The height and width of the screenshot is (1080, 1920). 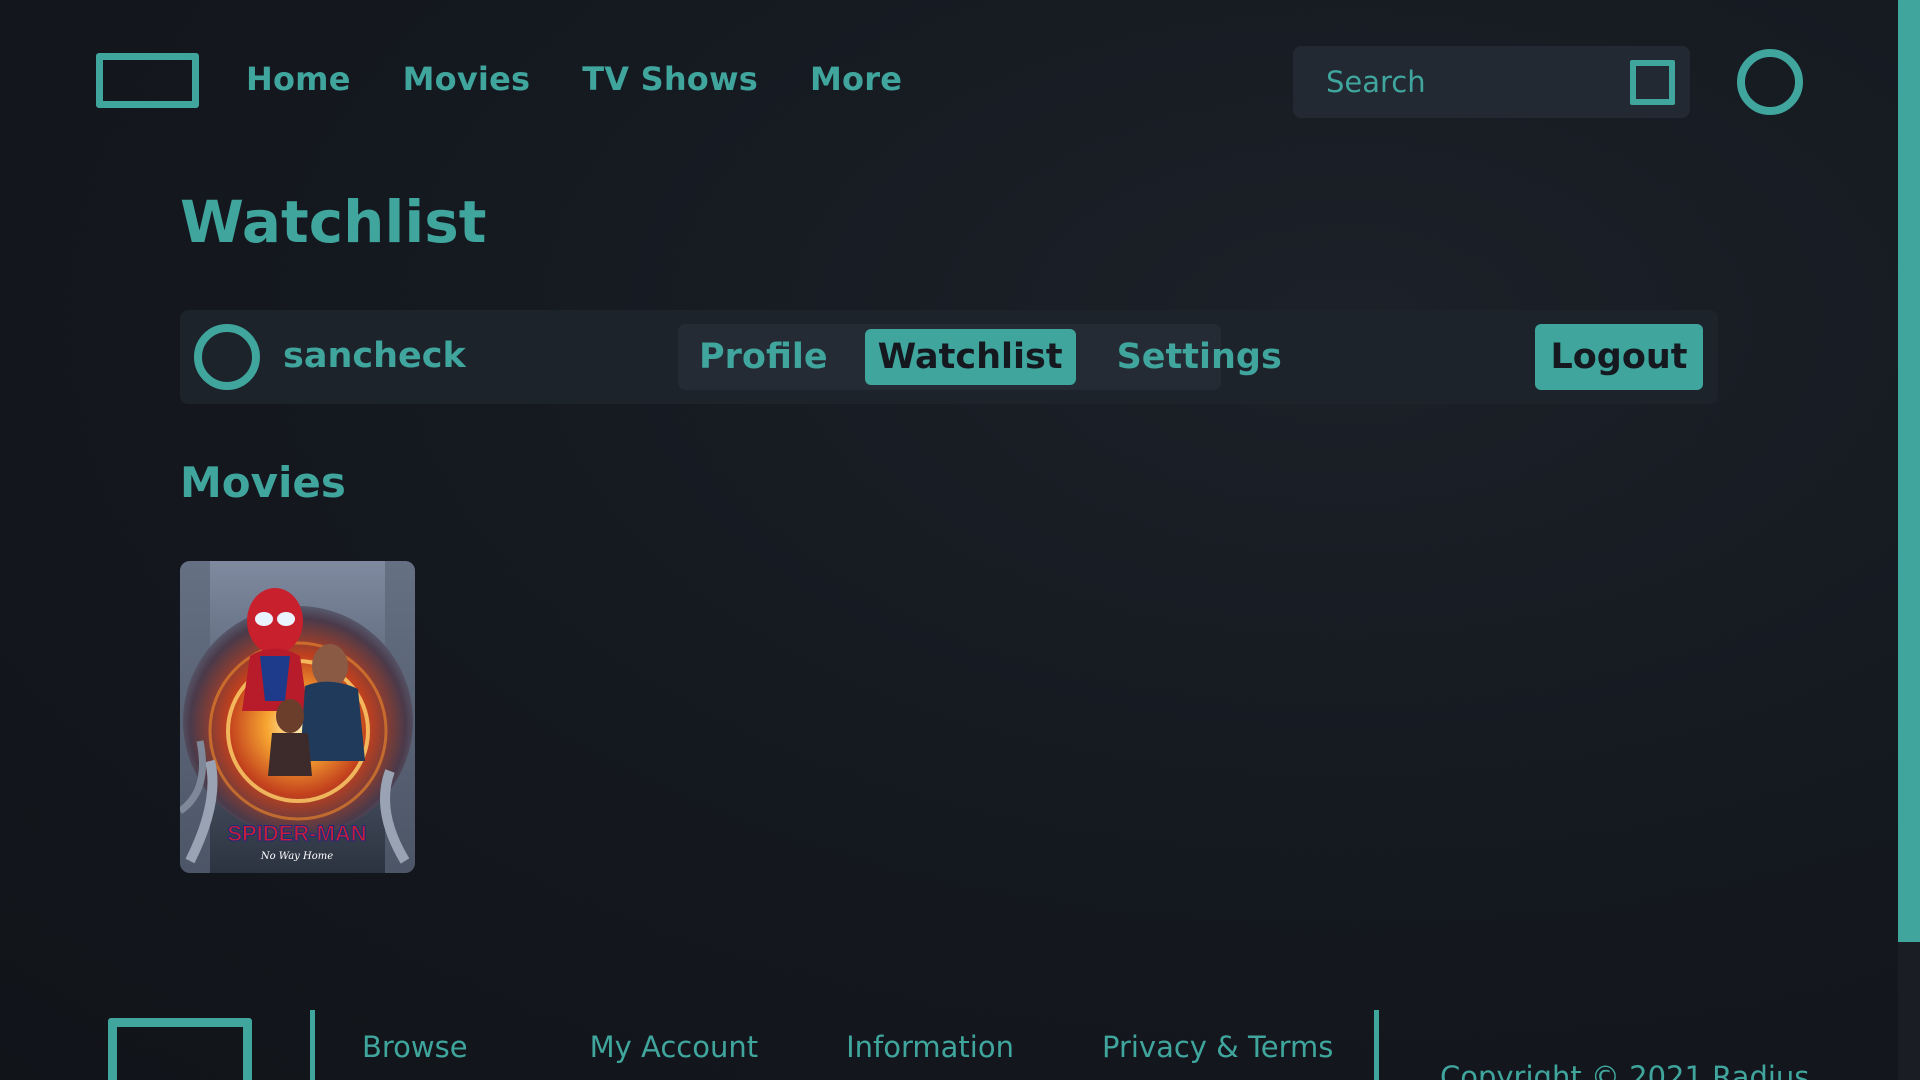 I want to click on profile-tabs: Profile Watchlist Settings, so click(x=980, y=357).